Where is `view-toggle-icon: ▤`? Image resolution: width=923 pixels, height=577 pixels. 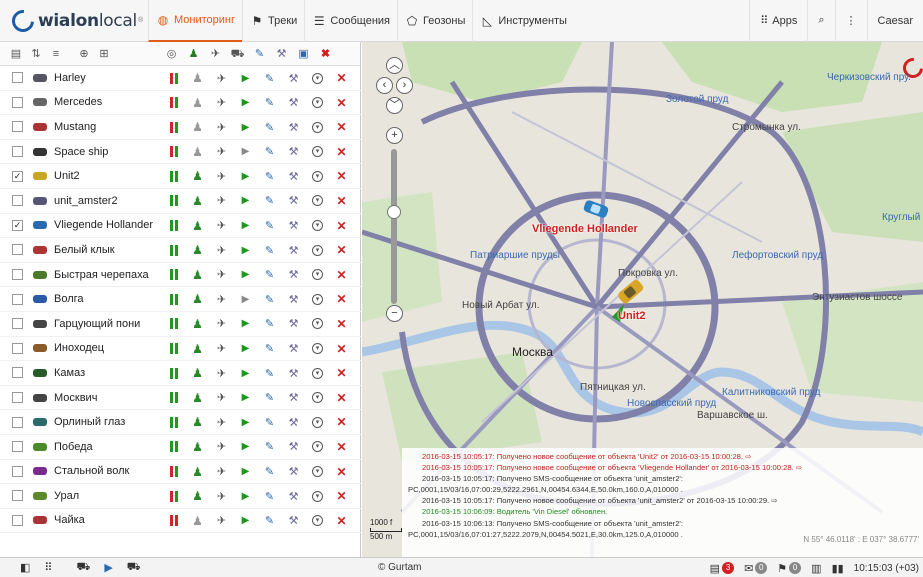 view-toggle-icon: ▤ is located at coordinates (16, 54).